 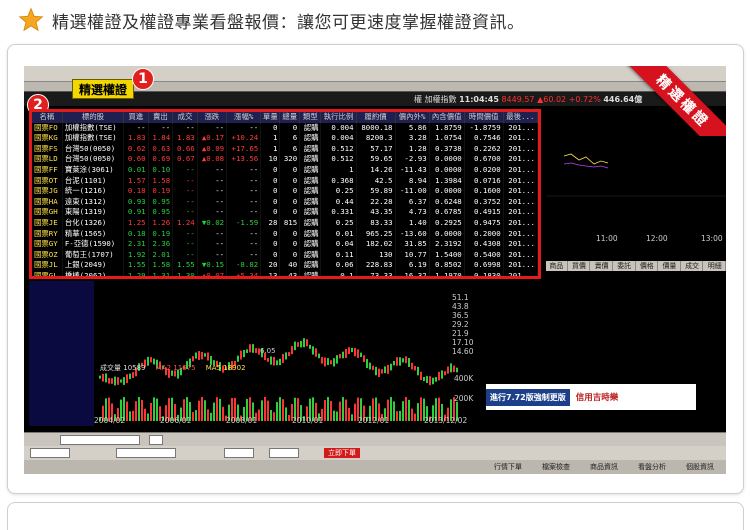 What do you see at coordinates (93, 117) in the screenshot?
I see `column-header: 標的股` at bounding box center [93, 117].